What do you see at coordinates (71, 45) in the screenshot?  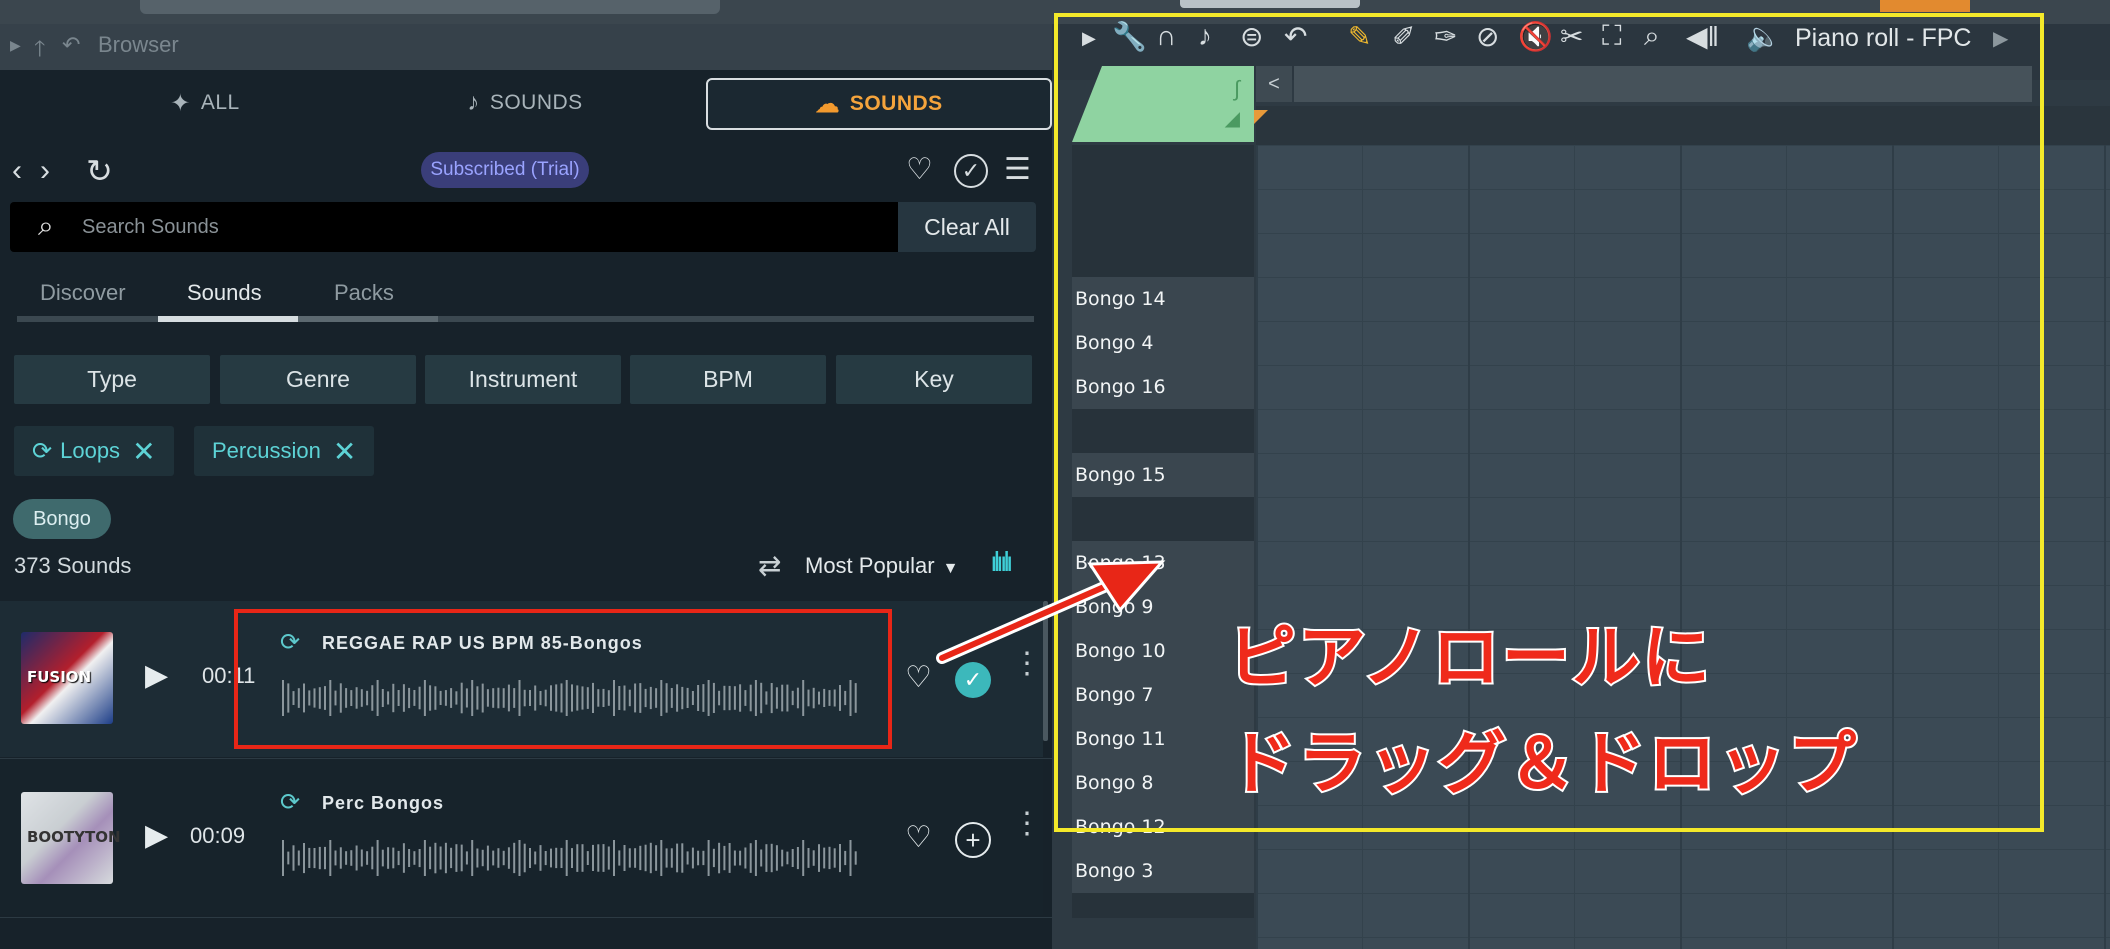 I see `undo-icon: ↶` at bounding box center [71, 45].